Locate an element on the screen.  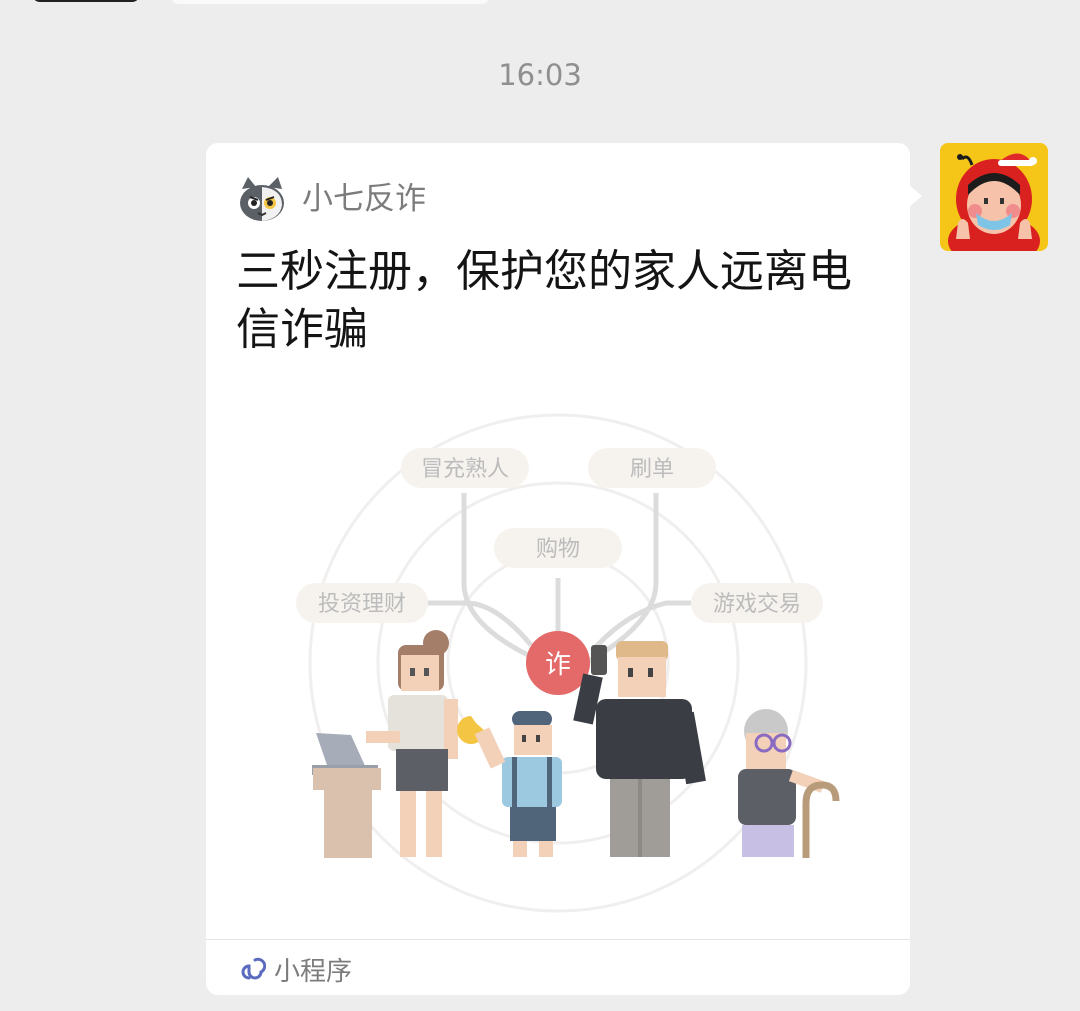
user-avatar-red-hood-icon is located at coordinates (994, 197).